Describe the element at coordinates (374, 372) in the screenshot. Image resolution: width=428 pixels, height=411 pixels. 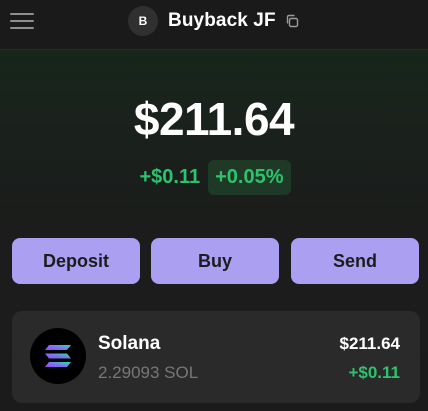
I see `token-change: +$0.11` at that location.